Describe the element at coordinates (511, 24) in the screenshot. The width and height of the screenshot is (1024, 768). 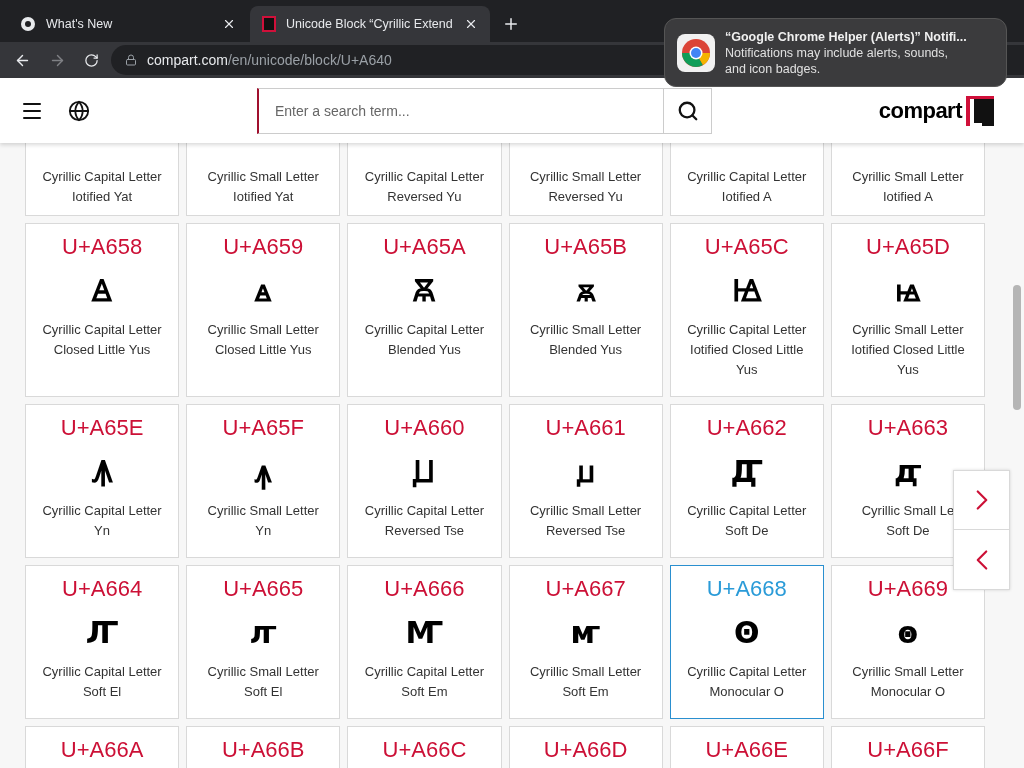
I see `new-tab-icon` at that location.